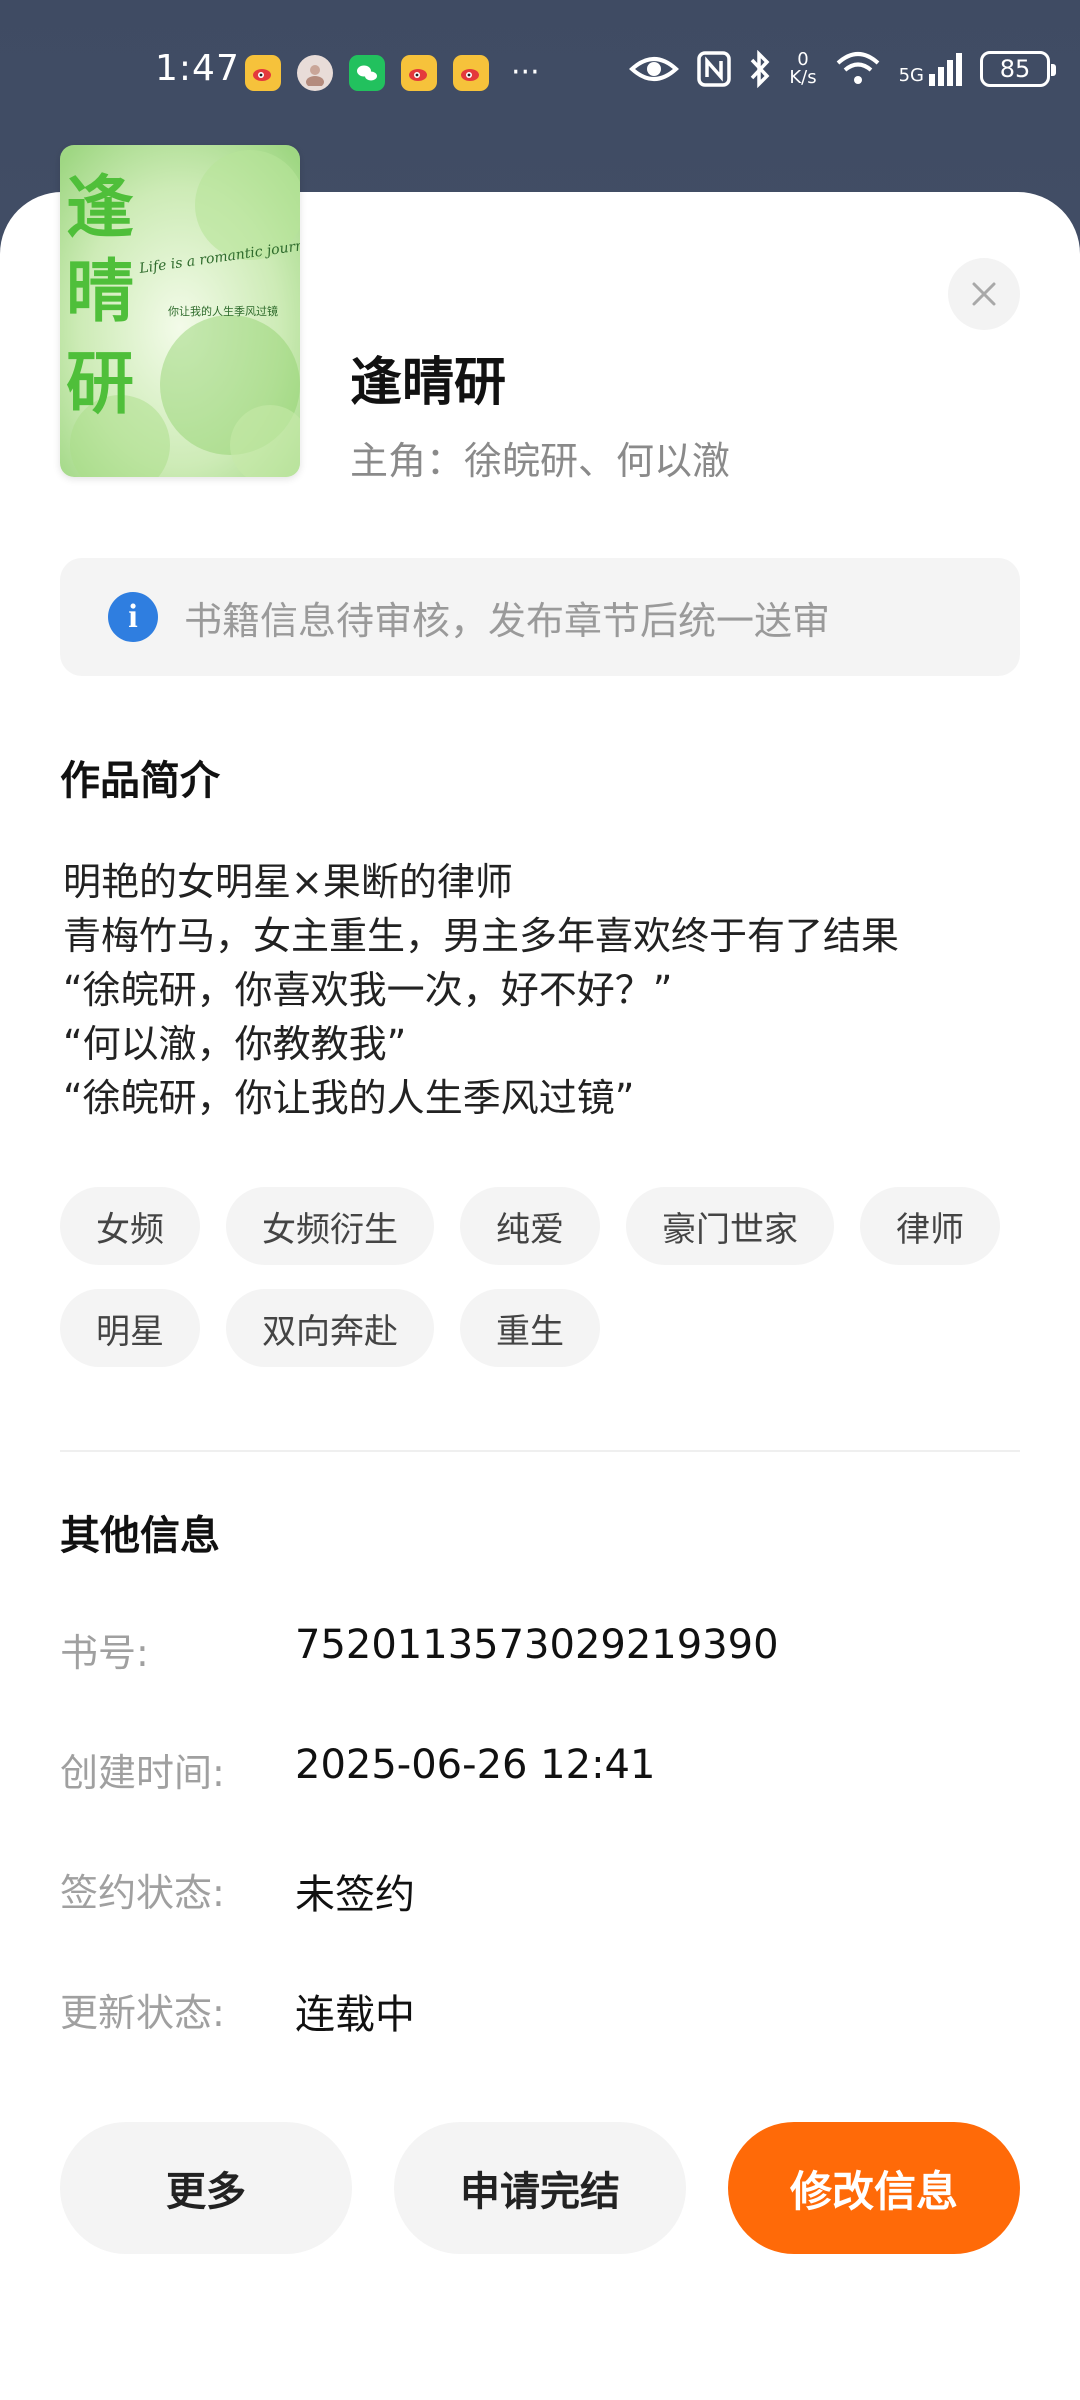  What do you see at coordinates (475, 1765) in the screenshot?
I see `created-time-value: 2025-06-26 12:41` at bounding box center [475, 1765].